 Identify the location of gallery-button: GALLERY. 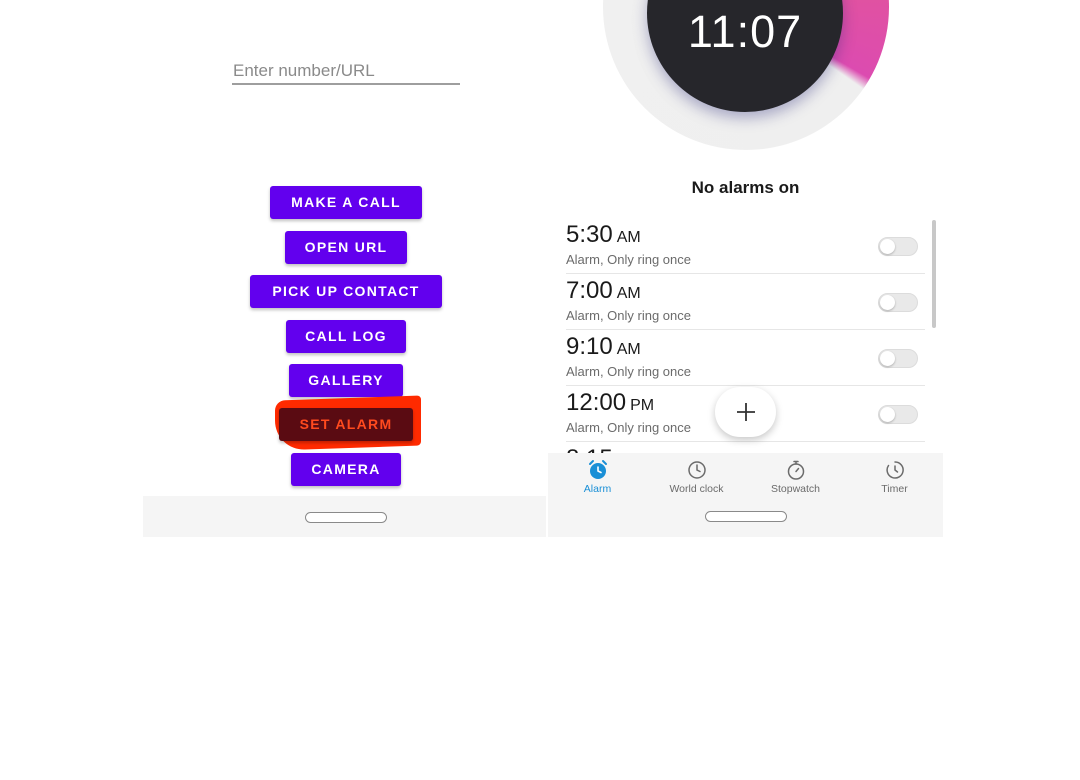
(346, 380).